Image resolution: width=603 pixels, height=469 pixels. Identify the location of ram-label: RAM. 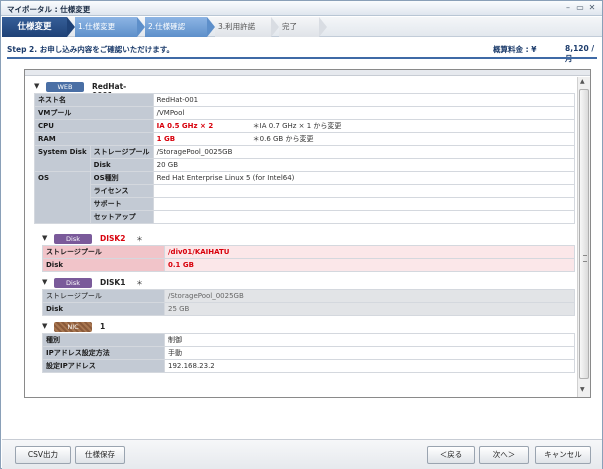
(94, 139).